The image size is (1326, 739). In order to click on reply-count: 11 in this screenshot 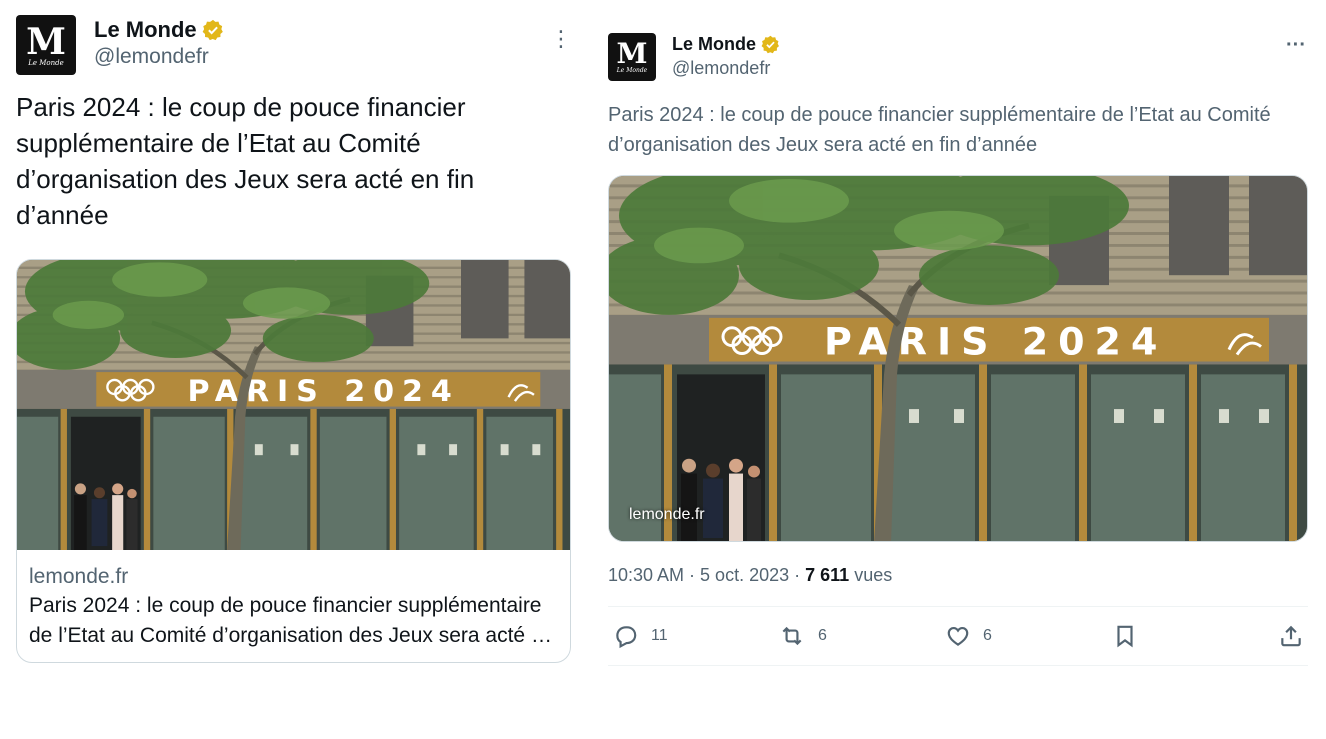, I will do `click(659, 635)`.